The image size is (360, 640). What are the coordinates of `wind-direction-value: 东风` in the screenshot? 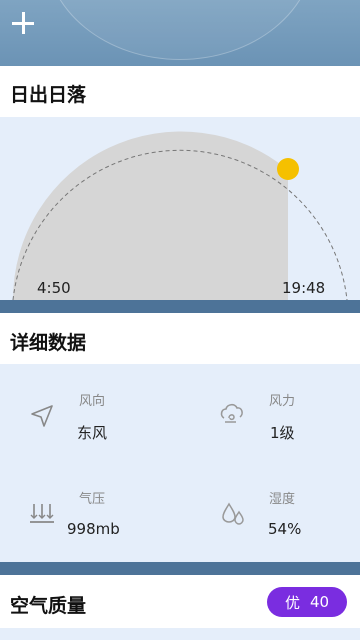 It's located at (92, 433).